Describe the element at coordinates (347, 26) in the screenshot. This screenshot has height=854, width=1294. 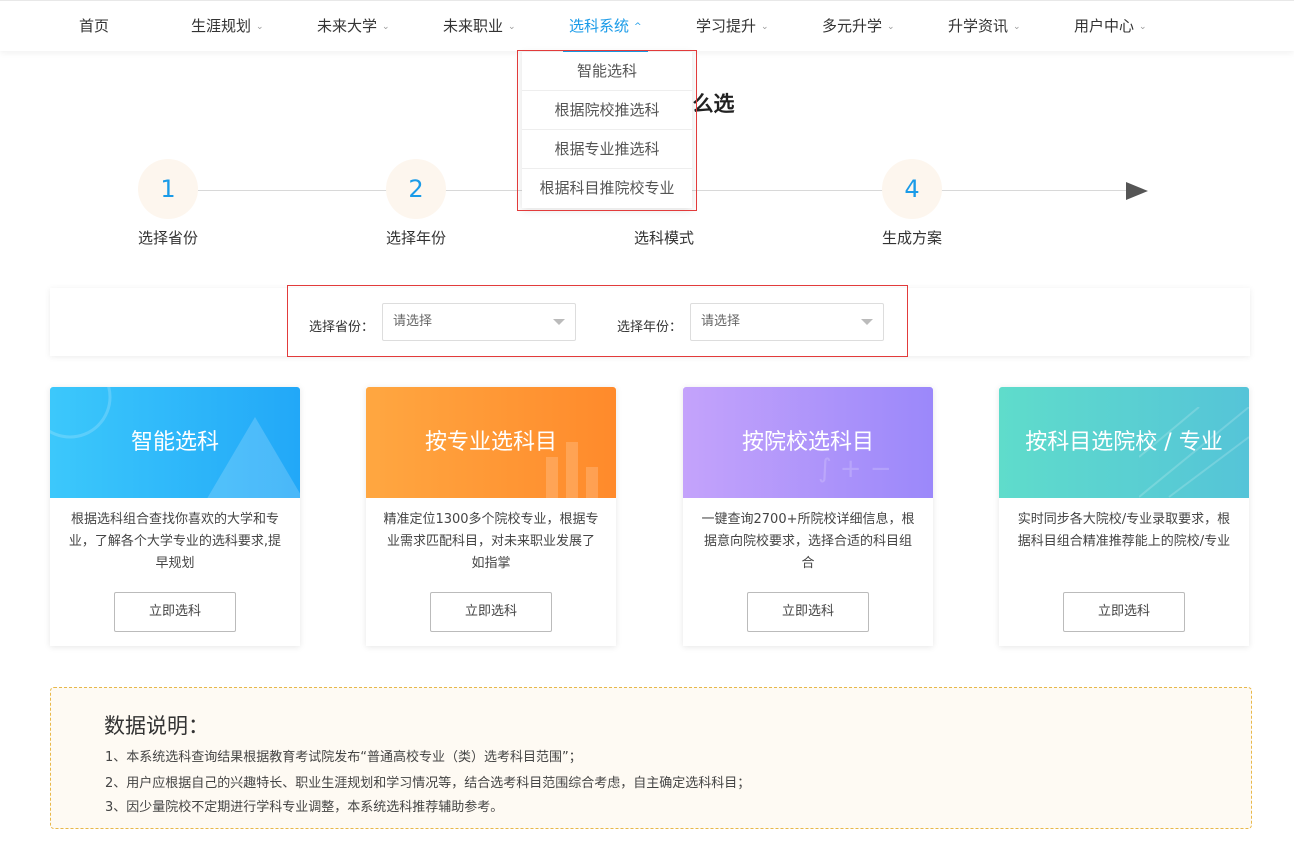
I see `nav-item-label: 未来大学` at that location.